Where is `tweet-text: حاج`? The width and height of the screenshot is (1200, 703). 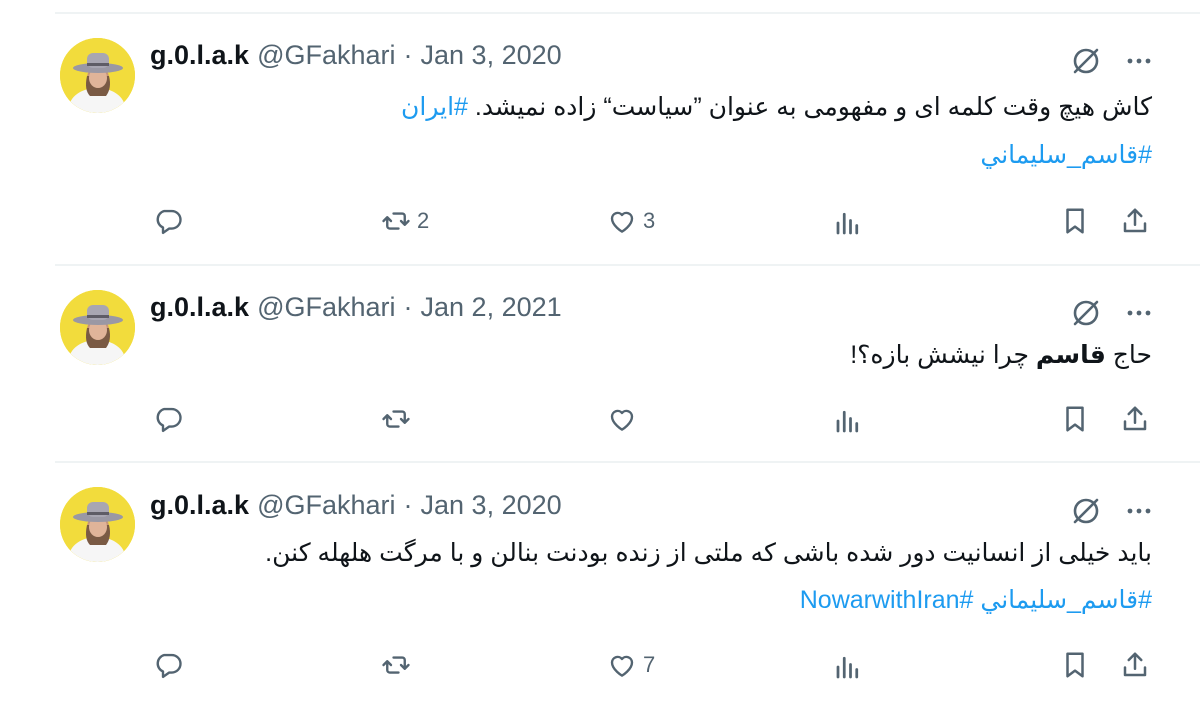
tweet-text: حاج is located at coordinates (1132, 355).